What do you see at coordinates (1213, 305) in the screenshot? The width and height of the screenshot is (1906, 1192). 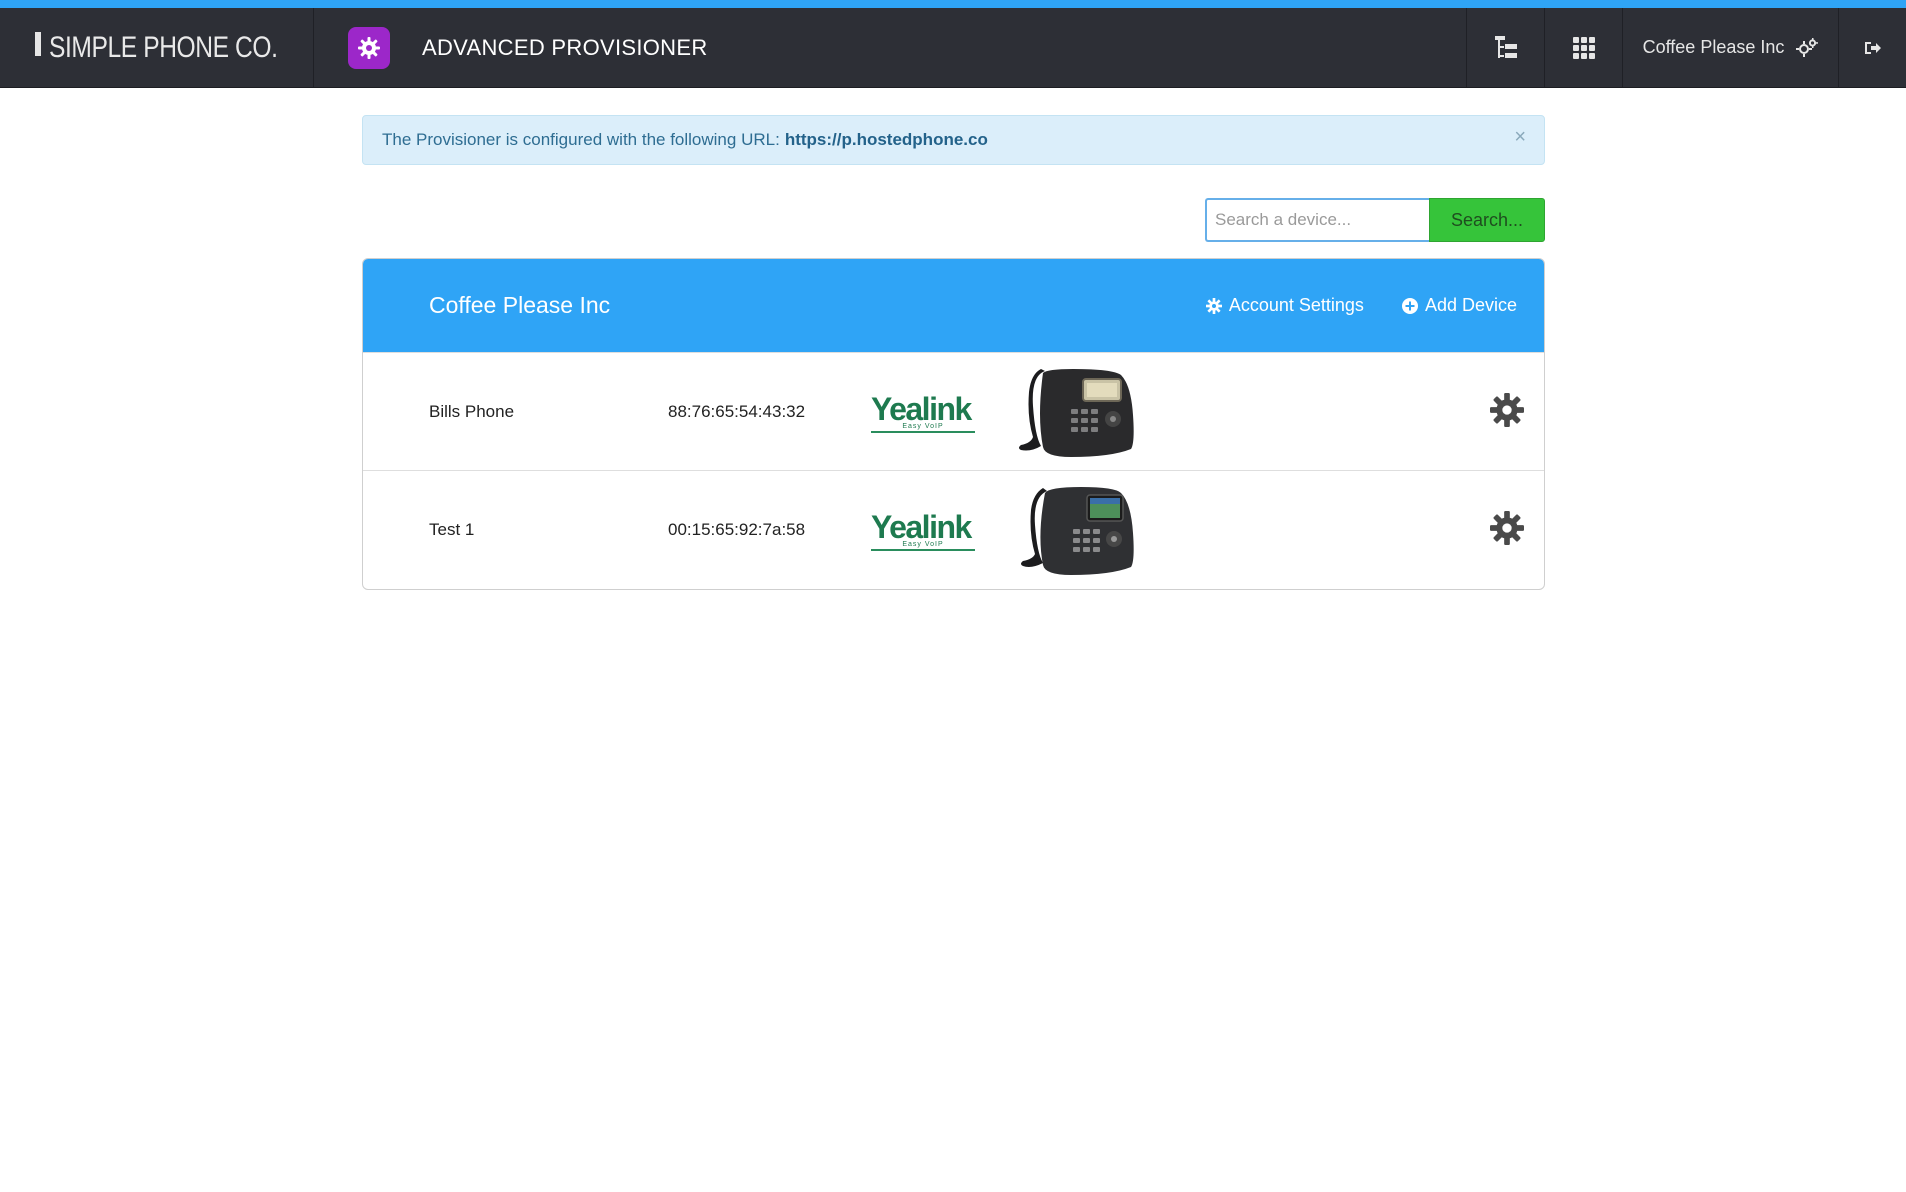 I see `gear-icon` at bounding box center [1213, 305].